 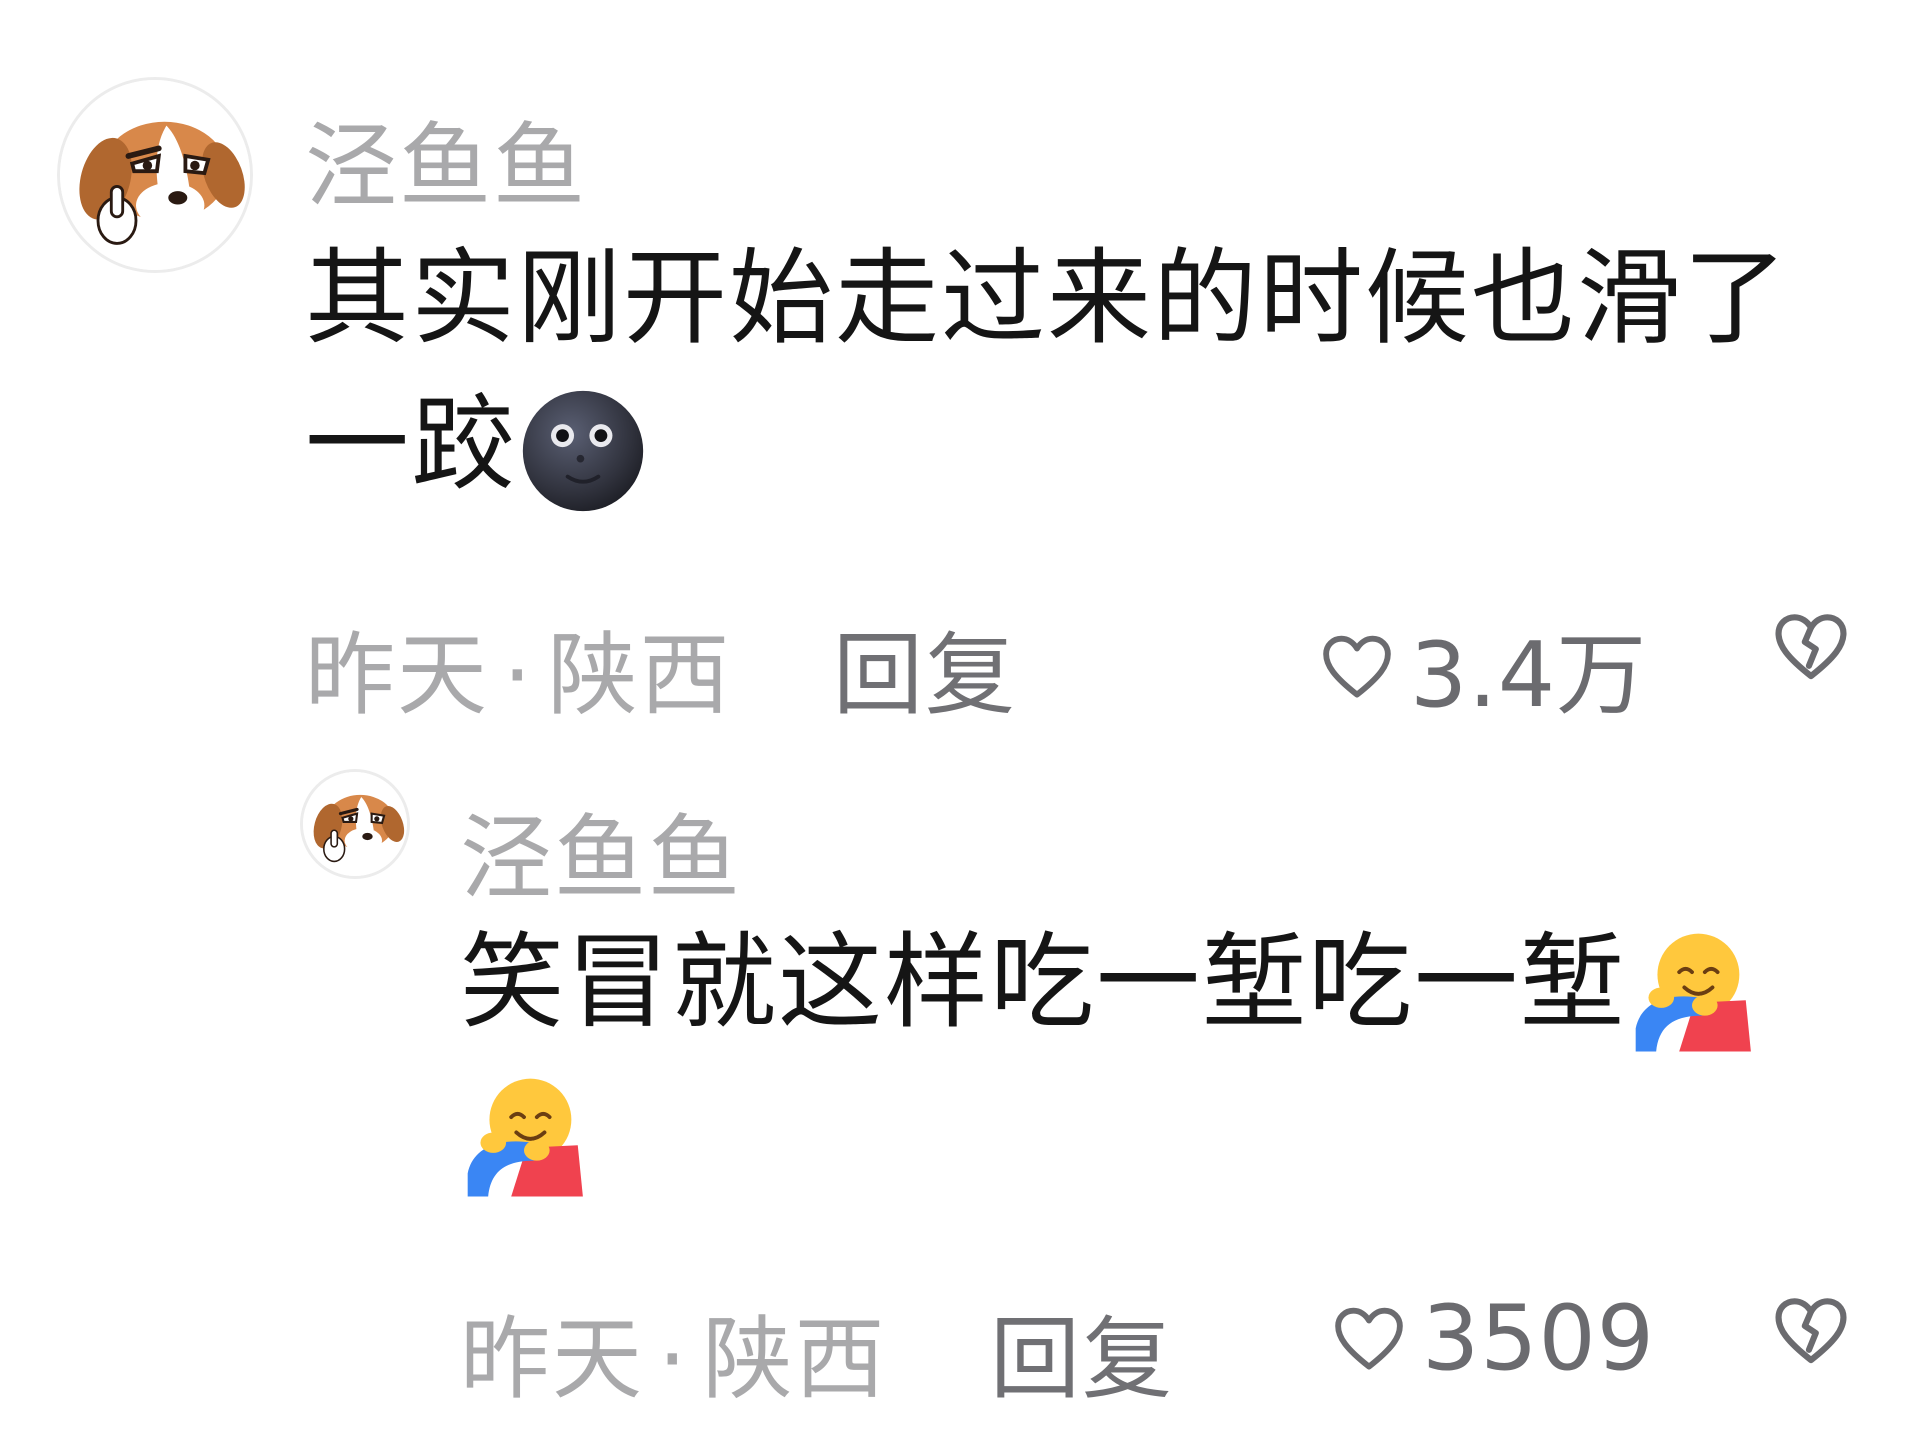 What do you see at coordinates (1043, 982) in the screenshot?
I see `comment-text-content: 笑冒就这样吃一堑吃一堑` at bounding box center [1043, 982].